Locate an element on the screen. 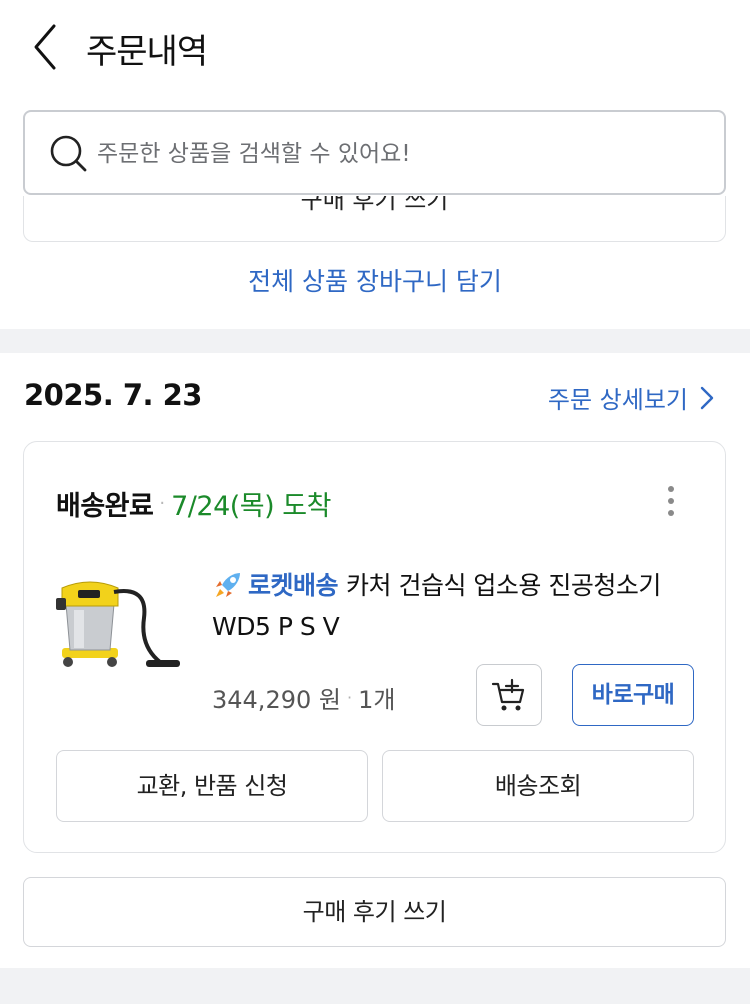 The image size is (750, 1004). back-button is located at coordinates (46, 47).